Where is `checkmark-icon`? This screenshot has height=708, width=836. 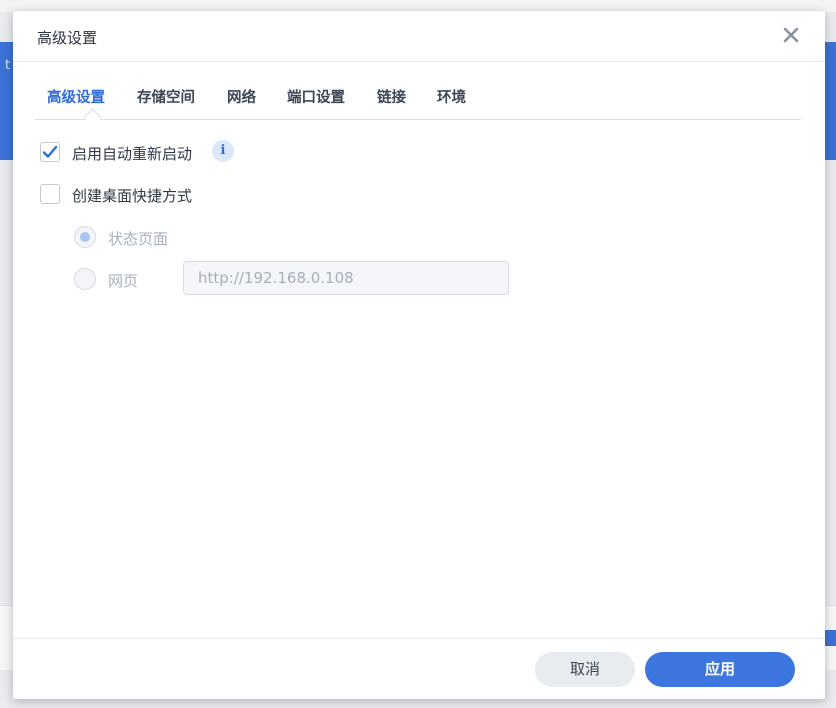
checkmark-icon is located at coordinates (50, 151).